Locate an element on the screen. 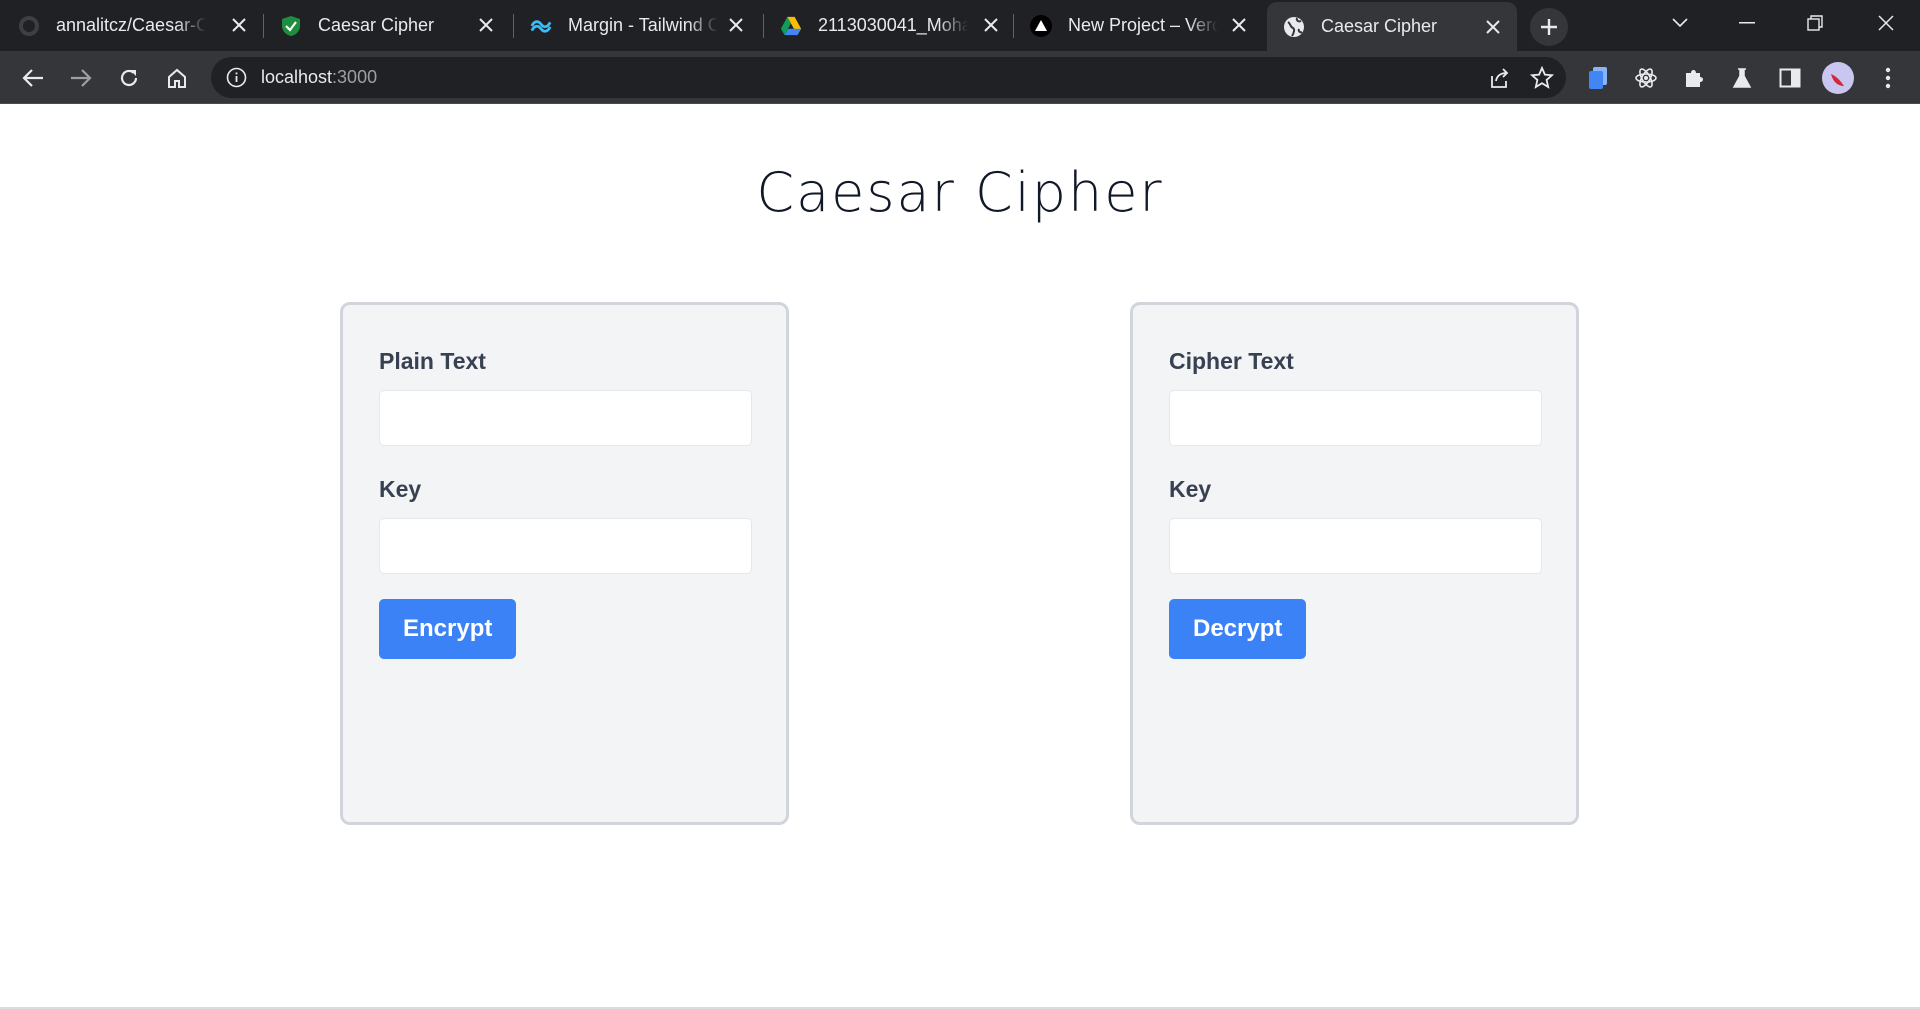 This screenshot has height=1009, width=1920. arrow-right-icon is located at coordinates (81, 78).